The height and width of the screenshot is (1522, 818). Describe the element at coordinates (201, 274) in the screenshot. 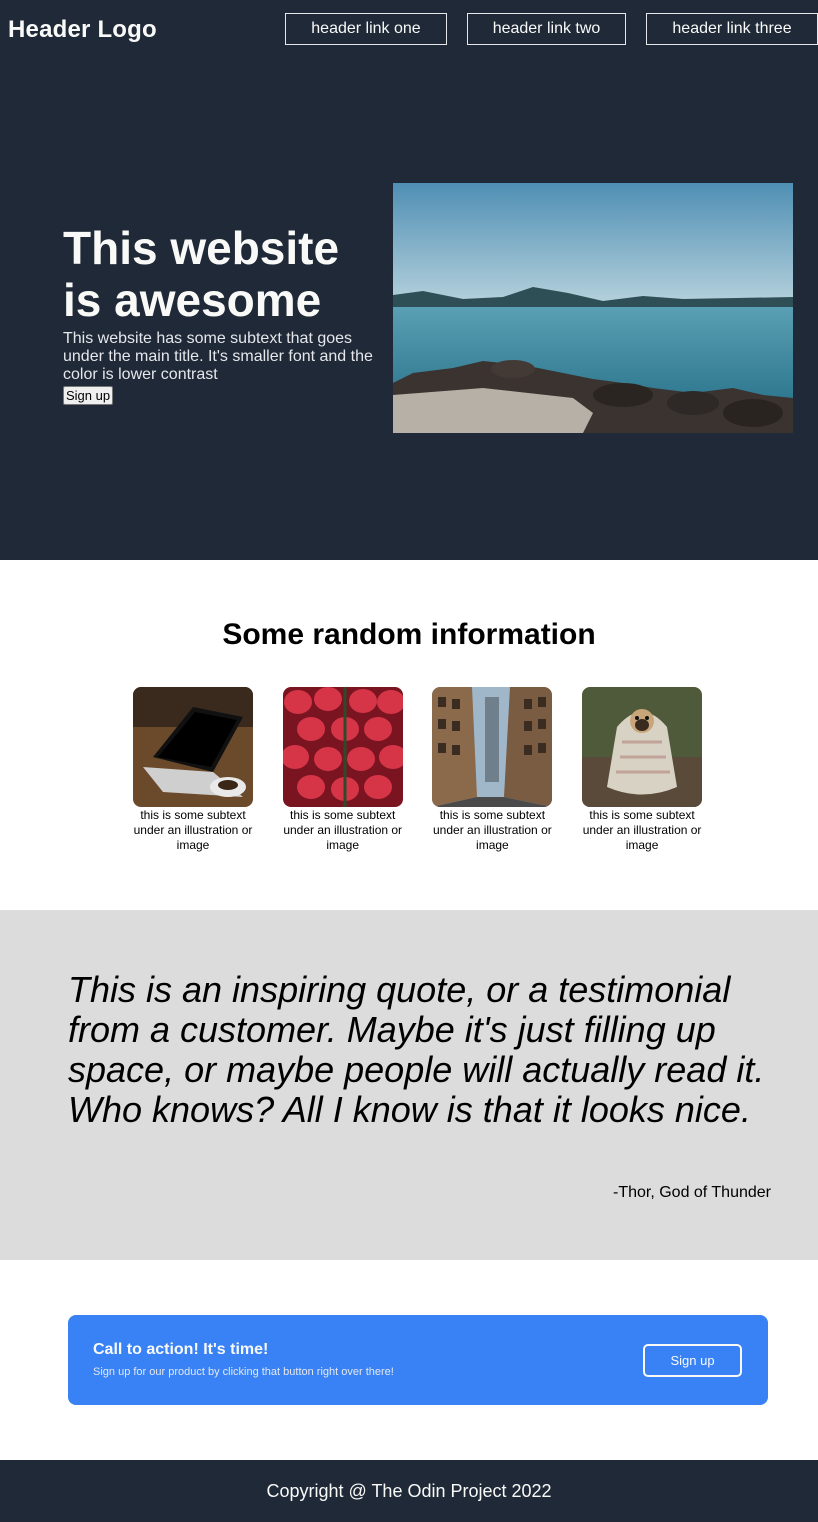

I see `hero-title: This website is awesome` at that location.